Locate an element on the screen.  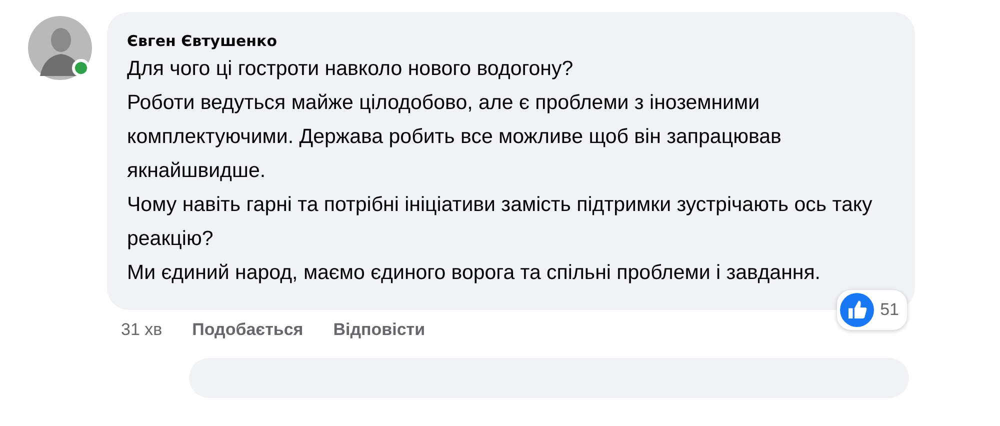
timestamp: 31 хв is located at coordinates (141, 330).